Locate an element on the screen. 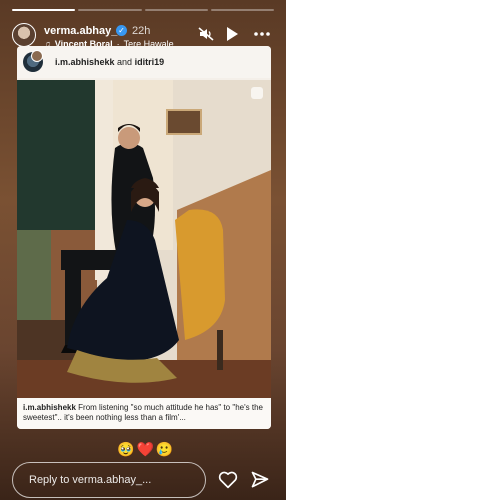 The height and width of the screenshot is (500, 500). story-timestamp: 22h is located at coordinates (141, 31).